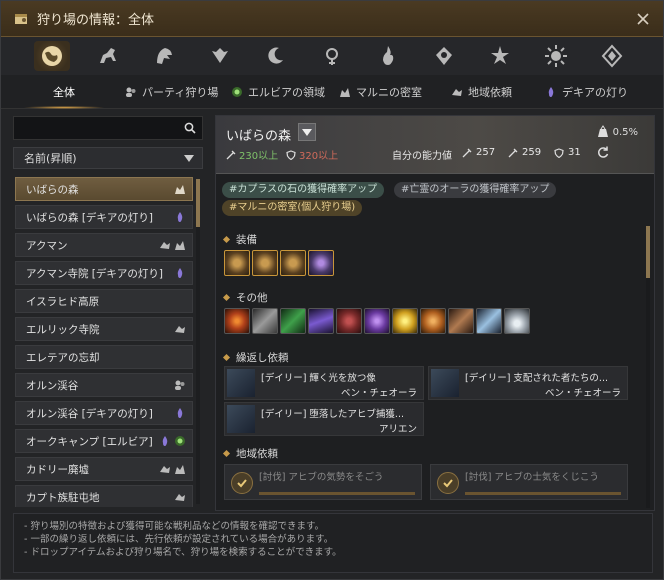 This screenshot has width=664, height=580. Describe the element at coordinates (517, 321) in the screenshot. I see `salt-pile-icon` at that location.